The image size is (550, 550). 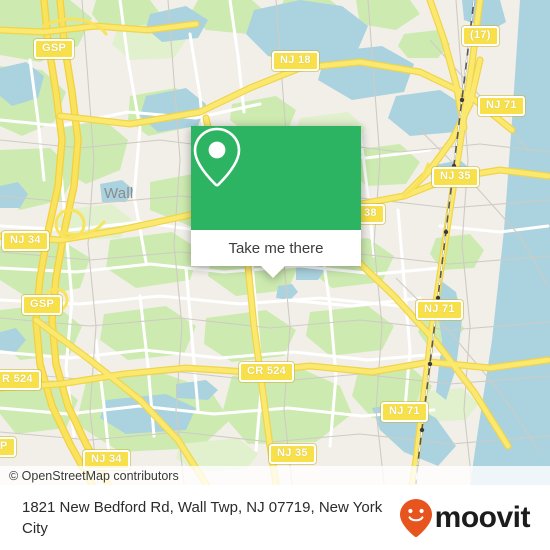 What do you see at coordinates (295, 61) in the screenshot?
I see `road-shield-nj18: NJ 18` at bounding box center [295, 61].